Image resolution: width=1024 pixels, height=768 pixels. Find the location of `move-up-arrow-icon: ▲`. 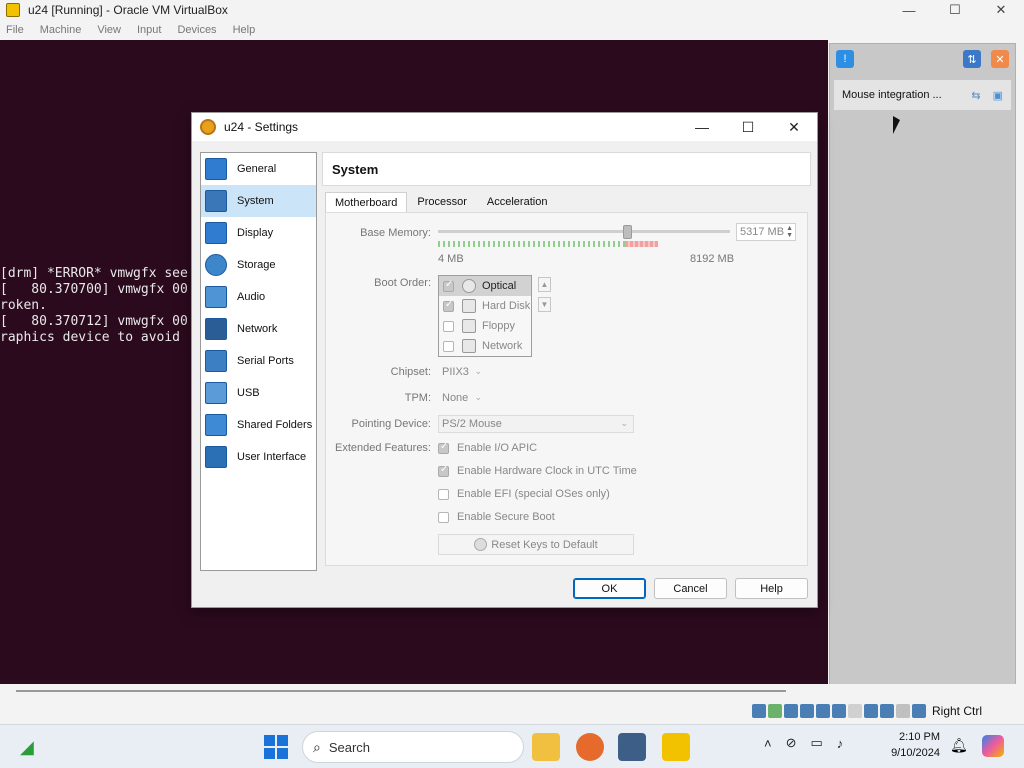

move-up-arrow-icon: ▲ is located at coordinates (544, 284).